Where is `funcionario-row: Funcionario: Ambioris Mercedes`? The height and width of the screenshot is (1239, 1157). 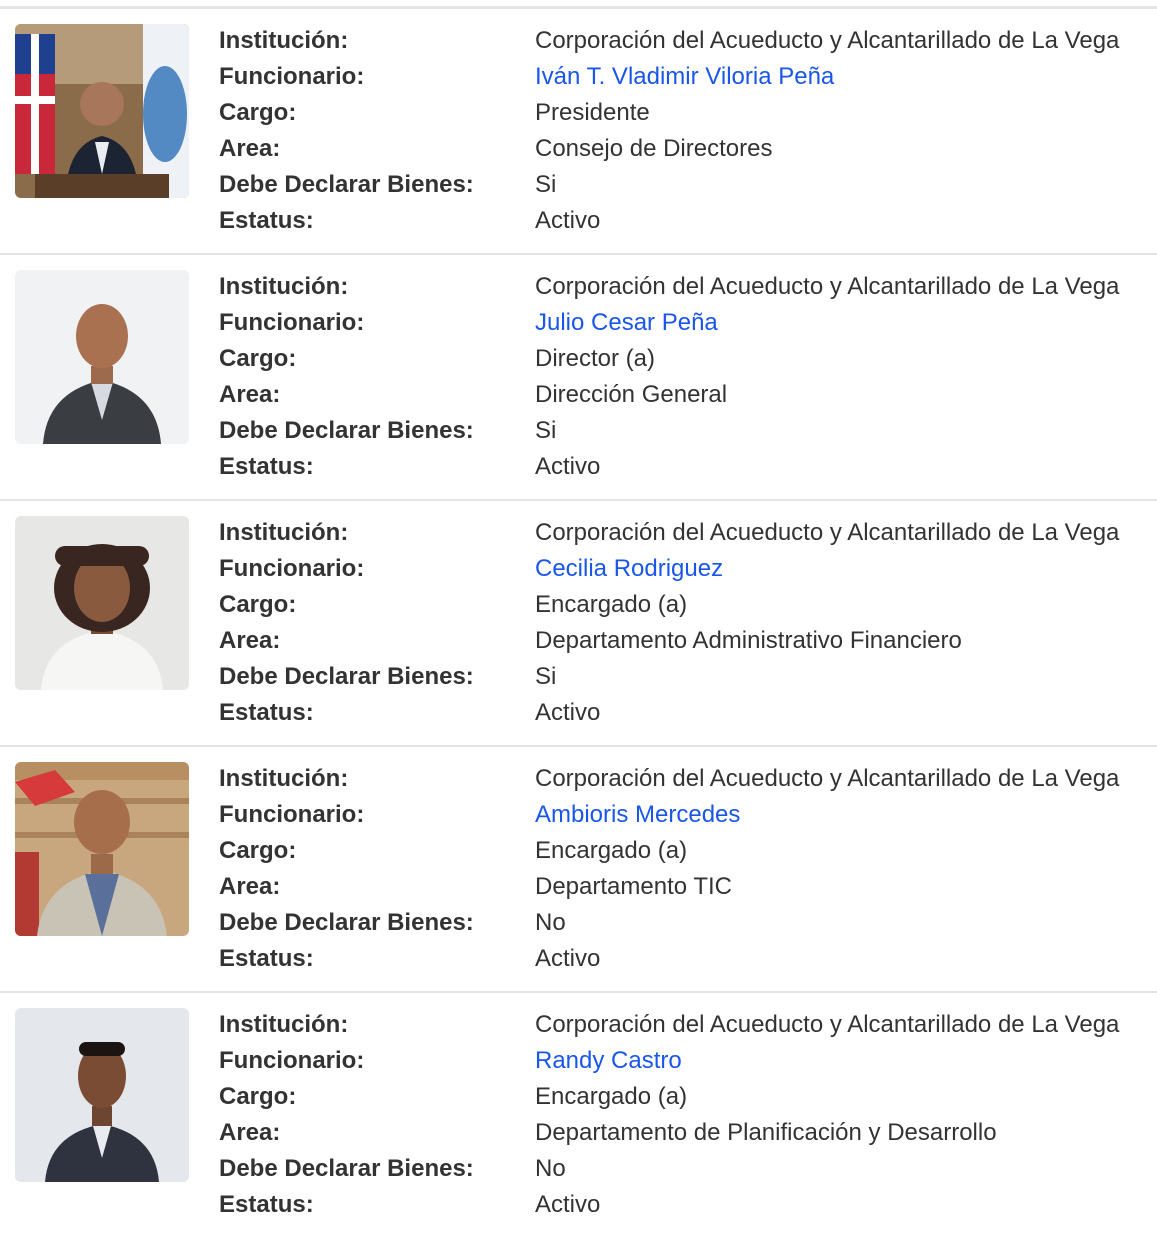
funcionario-row: Funcionario: Ambioris Mercedes is located at coordinates (684, 815).